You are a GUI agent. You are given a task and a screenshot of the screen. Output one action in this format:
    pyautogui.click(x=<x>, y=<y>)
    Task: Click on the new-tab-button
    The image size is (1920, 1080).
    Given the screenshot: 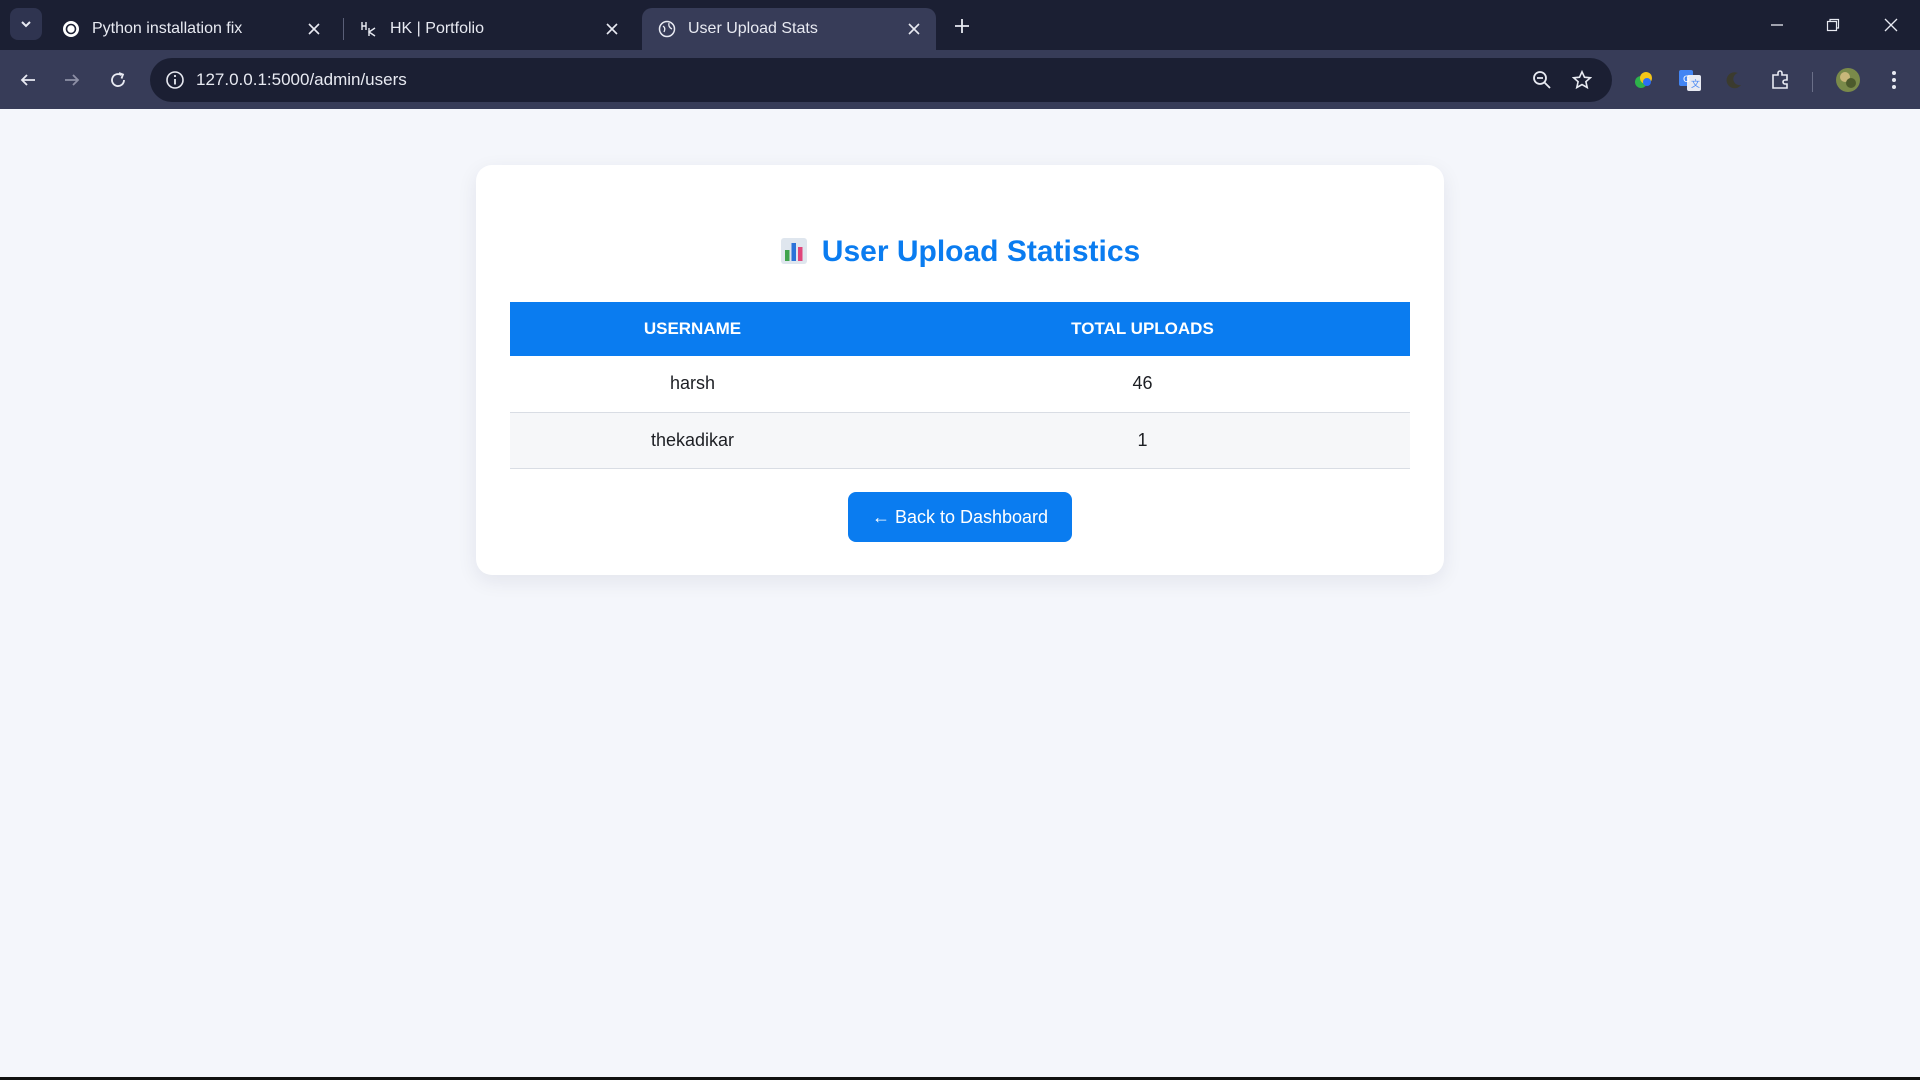 What is the action you would take?
    pyautogui.click(x=962, y=26)
    